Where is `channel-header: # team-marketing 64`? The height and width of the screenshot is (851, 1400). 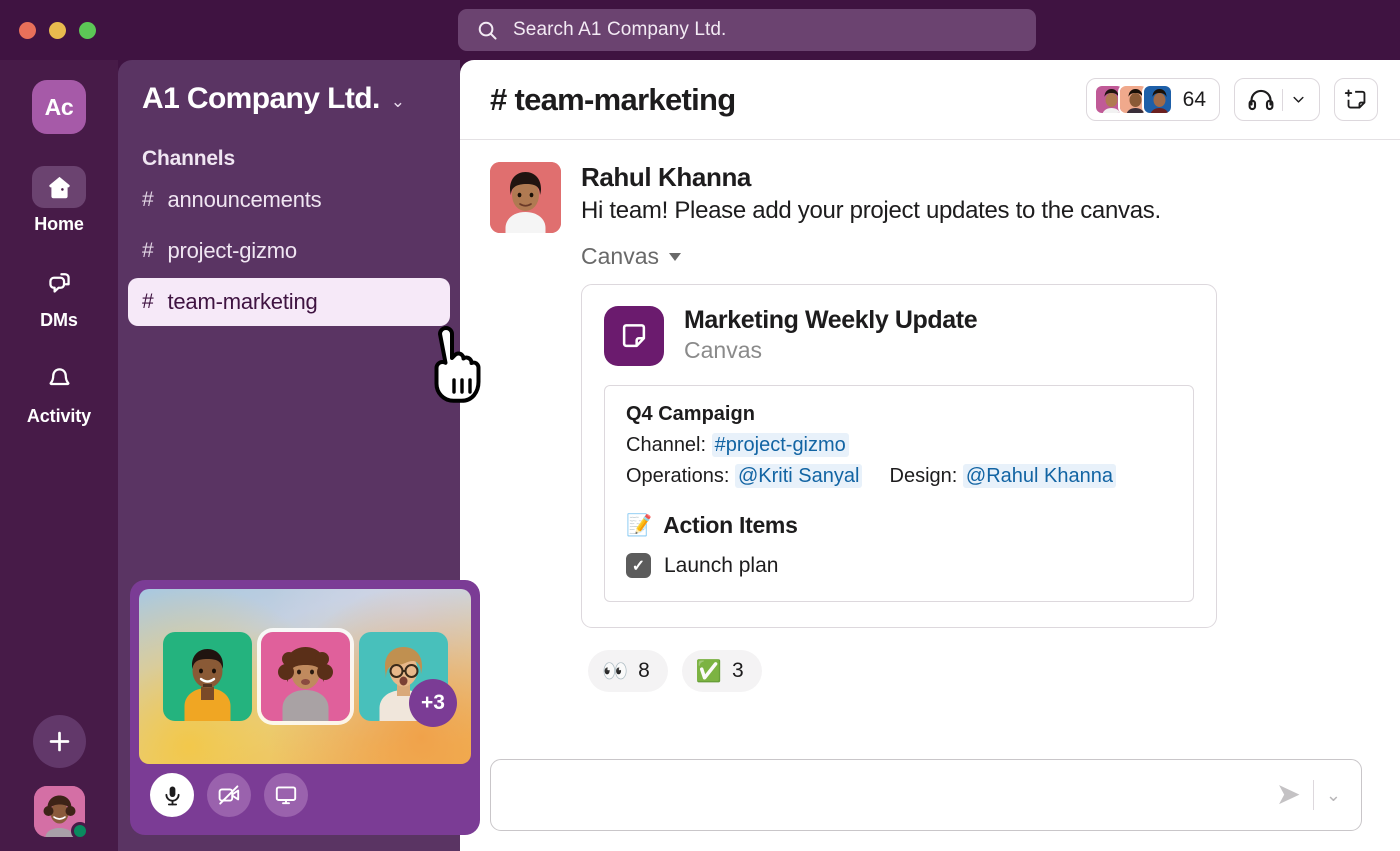 channel-header: # team-marketing 64 is located at coordinates (930, 100).